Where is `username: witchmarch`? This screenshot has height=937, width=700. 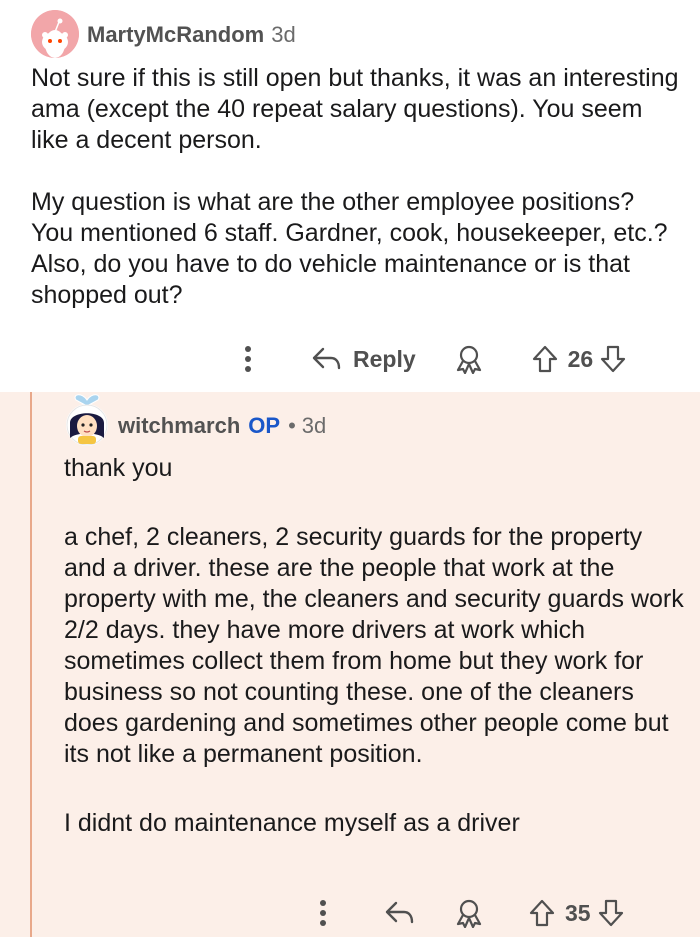
username: witchmarch is located at coordinates (179, 426).